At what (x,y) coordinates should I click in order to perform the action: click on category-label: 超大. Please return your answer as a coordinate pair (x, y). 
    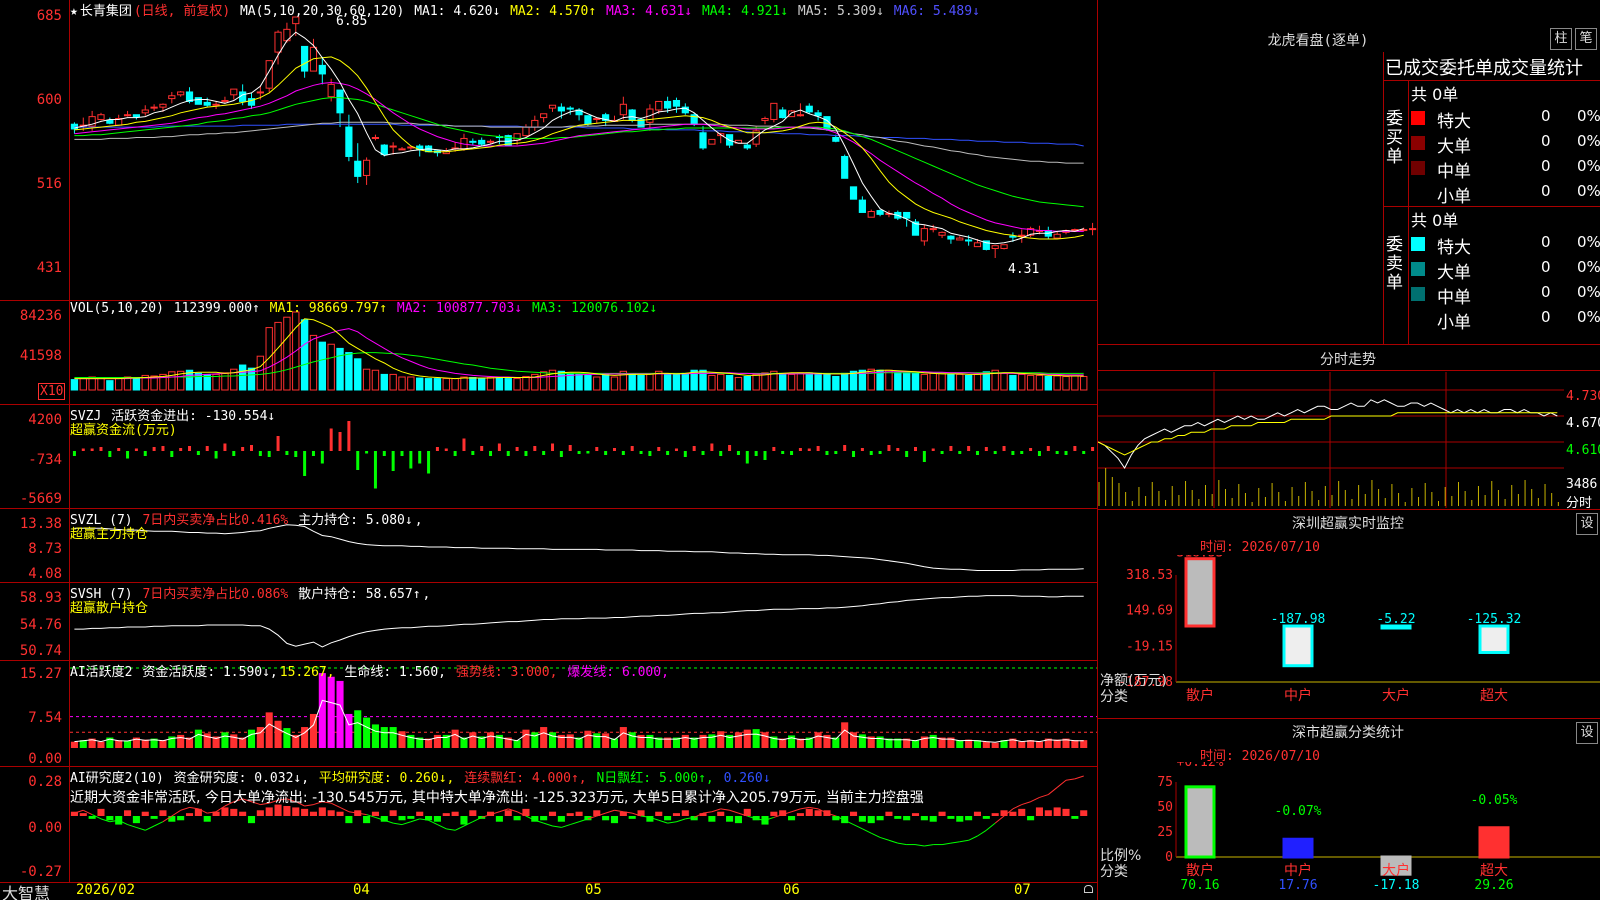
    Looking at the image, I should click on (1494, 871).